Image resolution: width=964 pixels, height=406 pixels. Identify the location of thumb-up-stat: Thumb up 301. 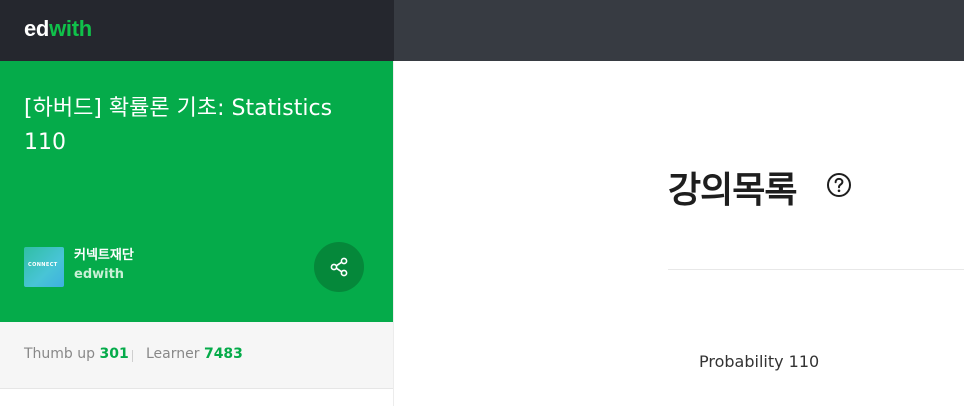
(76, 354).